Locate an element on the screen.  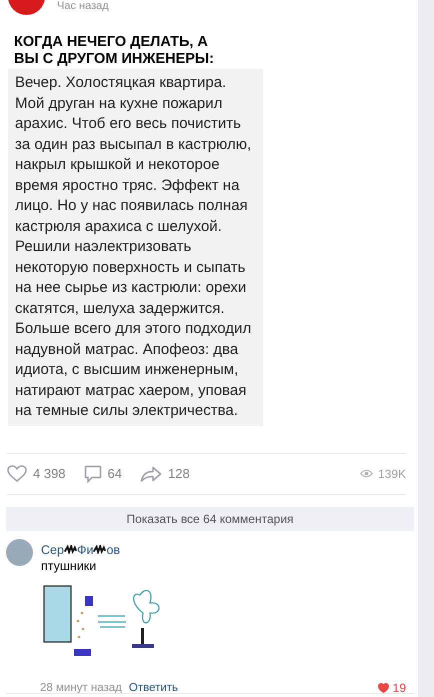
comment-icon is located at coordinates (93, 473).